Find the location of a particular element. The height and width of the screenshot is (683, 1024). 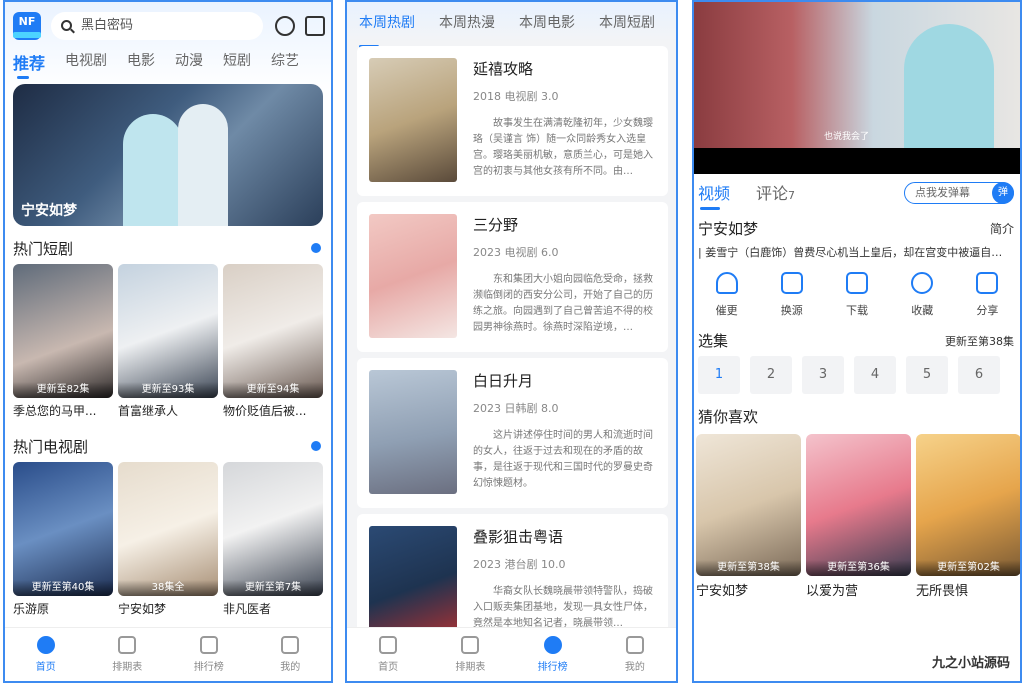

download-icon is located at coordinates (315, 26).